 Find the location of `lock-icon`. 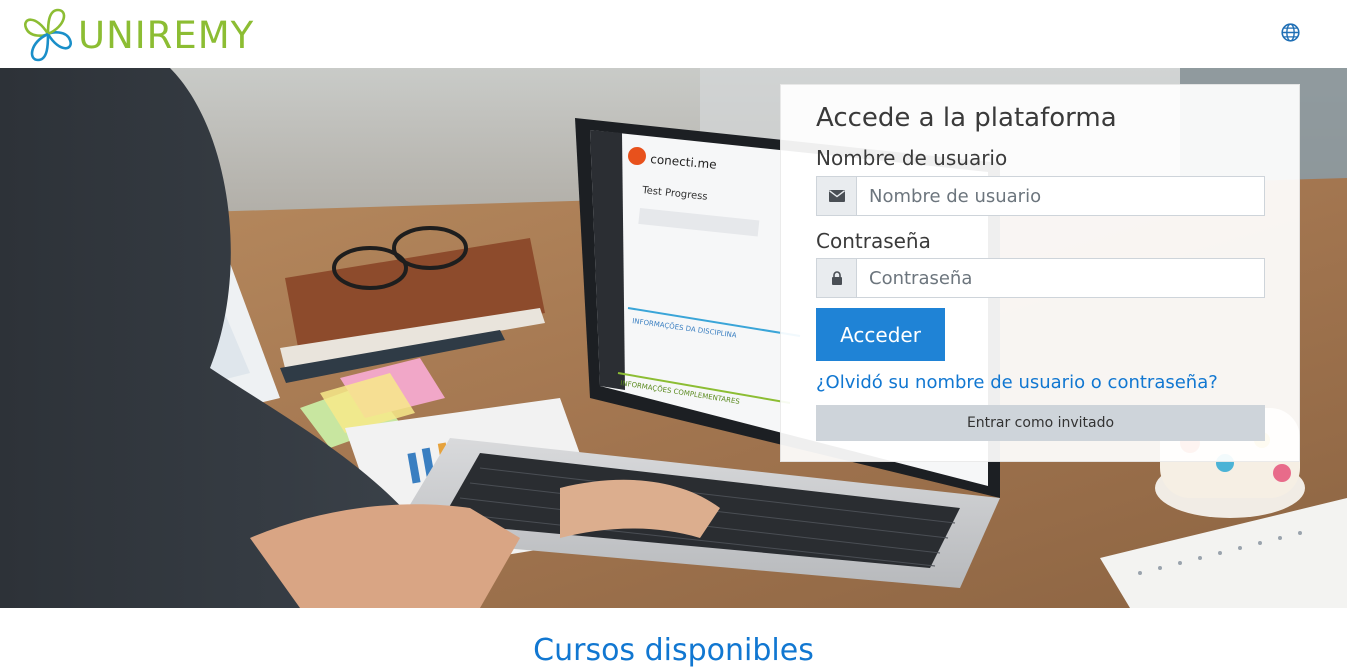

lock-icon is located at coordinates (837, 278).